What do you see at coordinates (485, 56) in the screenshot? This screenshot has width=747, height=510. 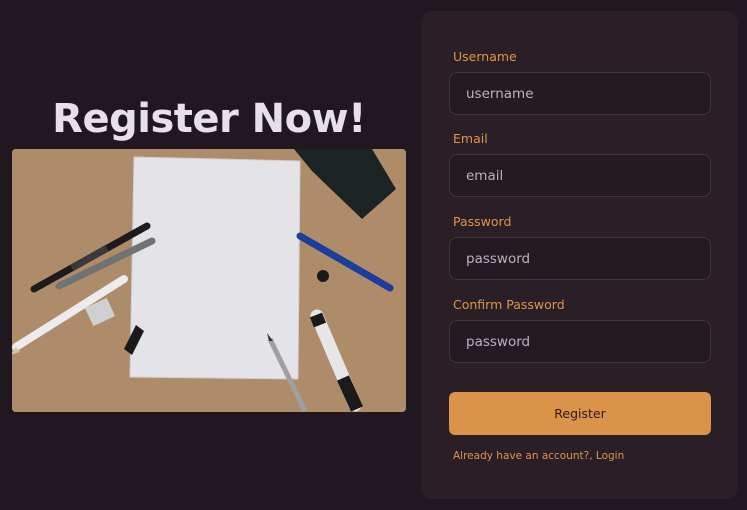 I see `username-label: Username` at bounding box center [485, 56].